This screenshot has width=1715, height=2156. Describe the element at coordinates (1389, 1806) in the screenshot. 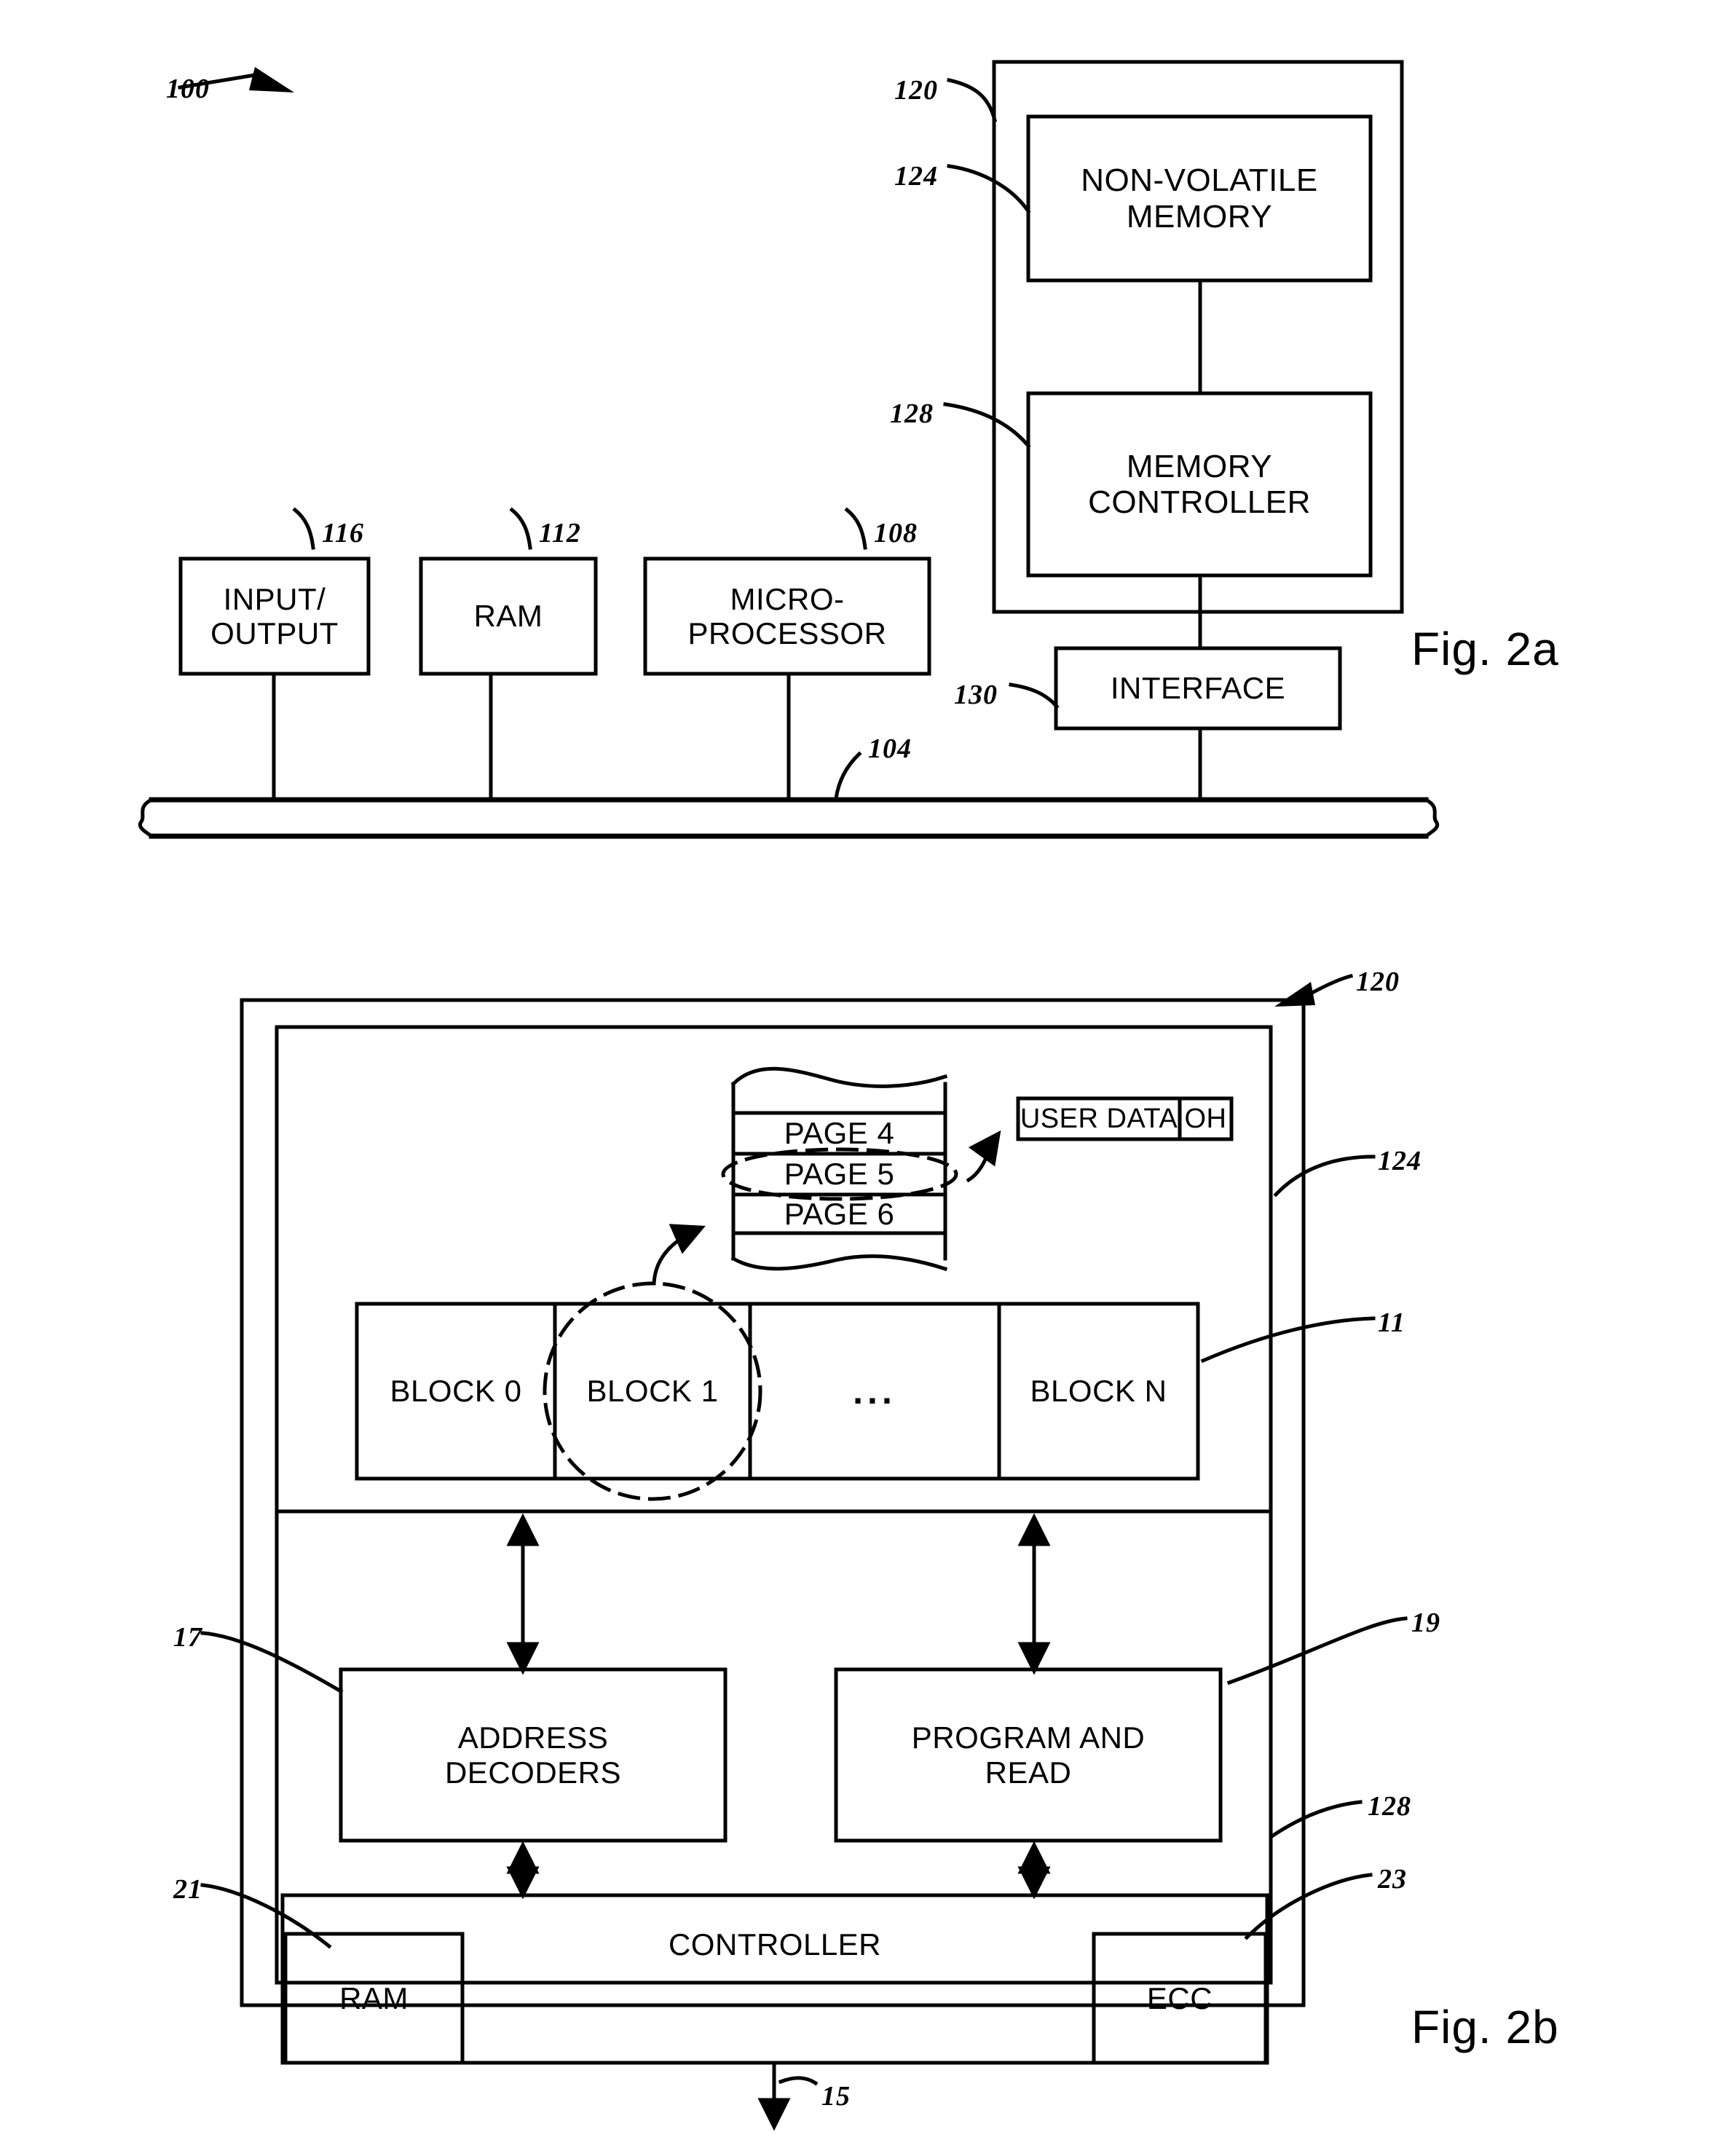

I see `fig2b-ref-128: 128` at that location.